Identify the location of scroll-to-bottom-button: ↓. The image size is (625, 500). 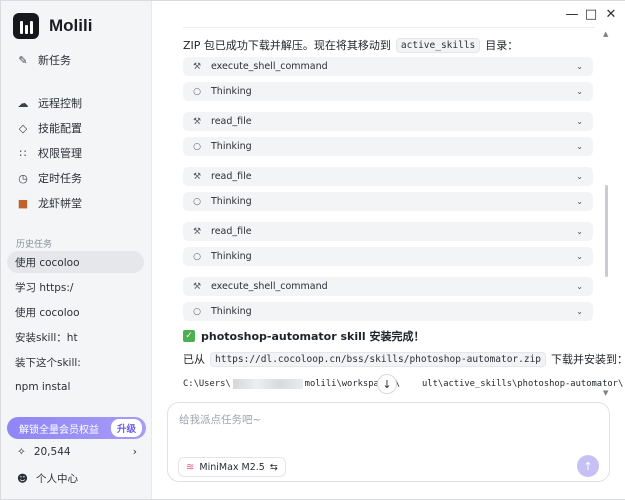
(387, 384).